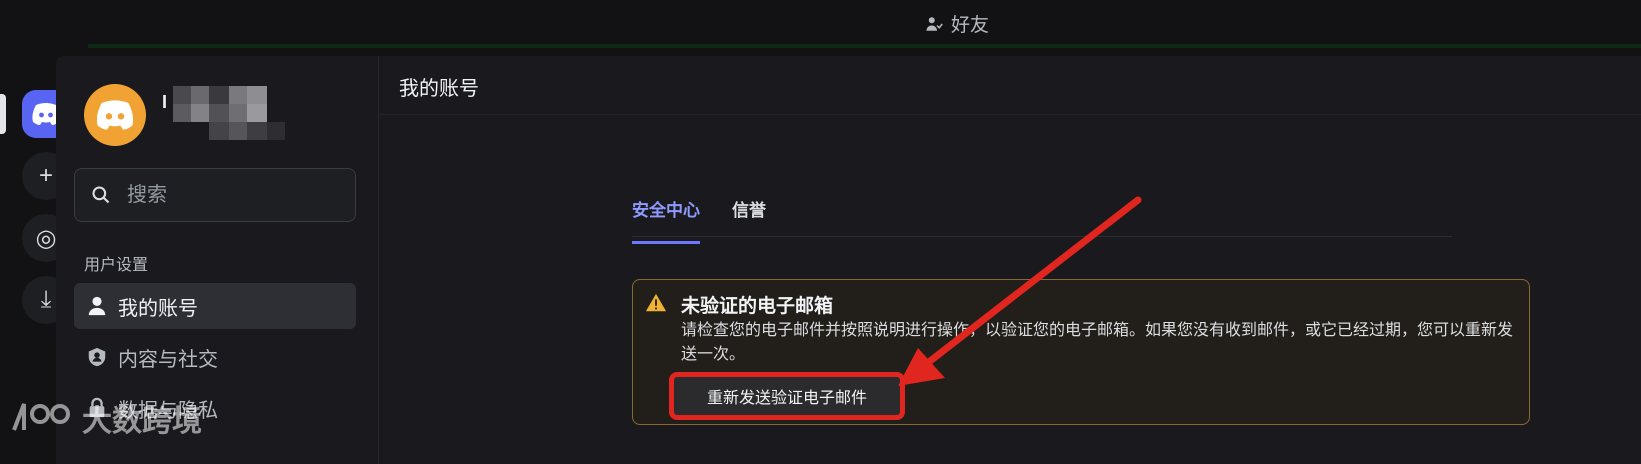 Image resolution: width=1641 pixels, height=464 pixels. I want to click on sidebar-item-label: 内容与社交, so click(168, 359).